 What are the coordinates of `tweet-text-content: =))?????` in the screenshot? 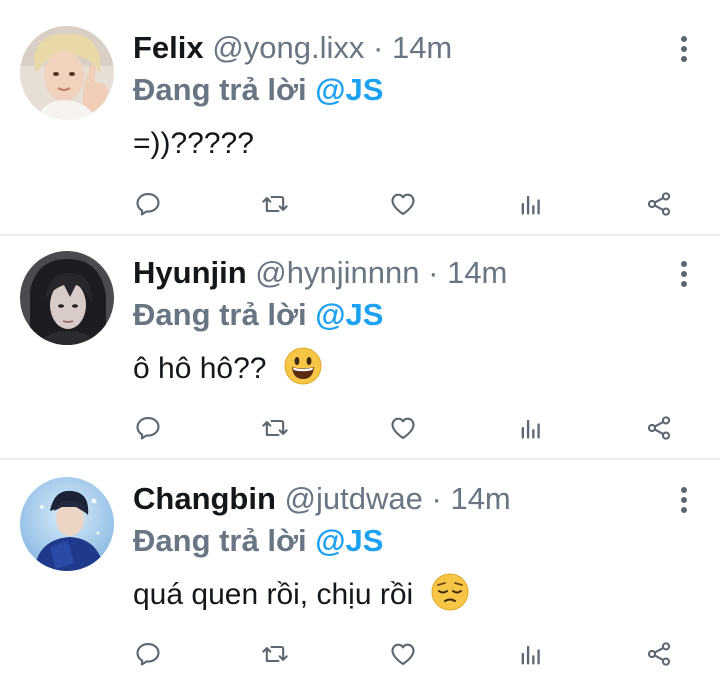 It's located at (193, 143).